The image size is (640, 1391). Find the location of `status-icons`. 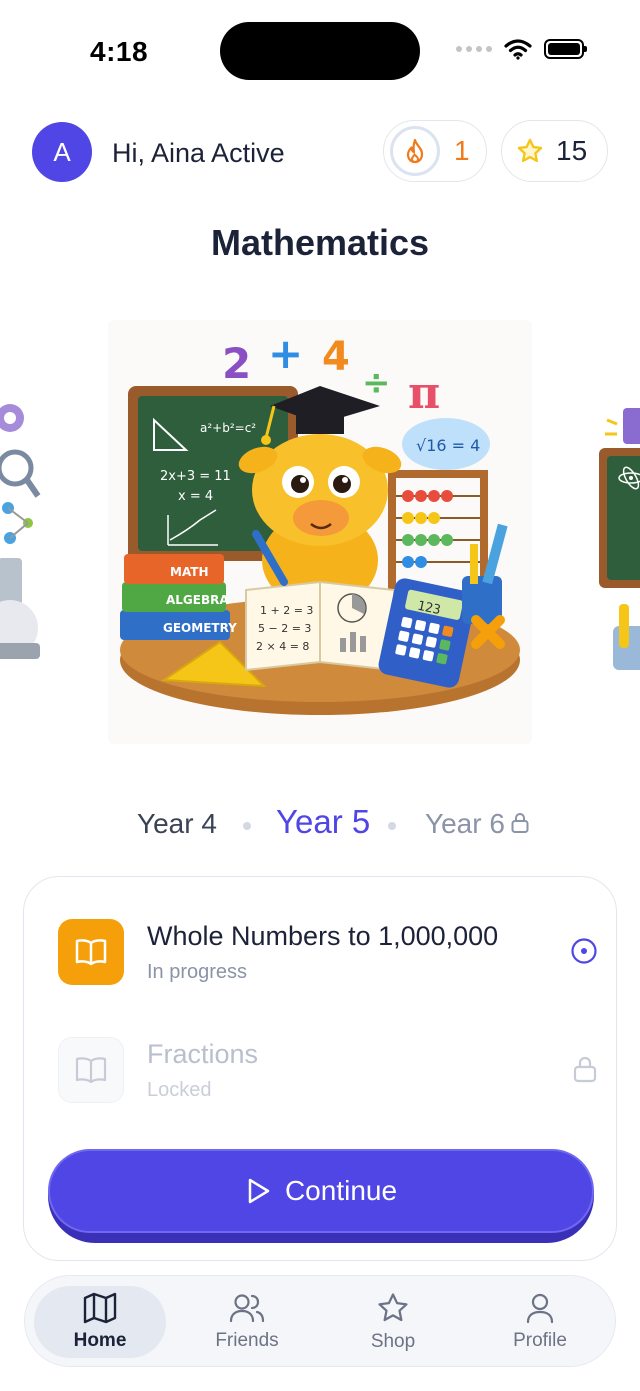

status-icons is located at coordinates (521, 49).